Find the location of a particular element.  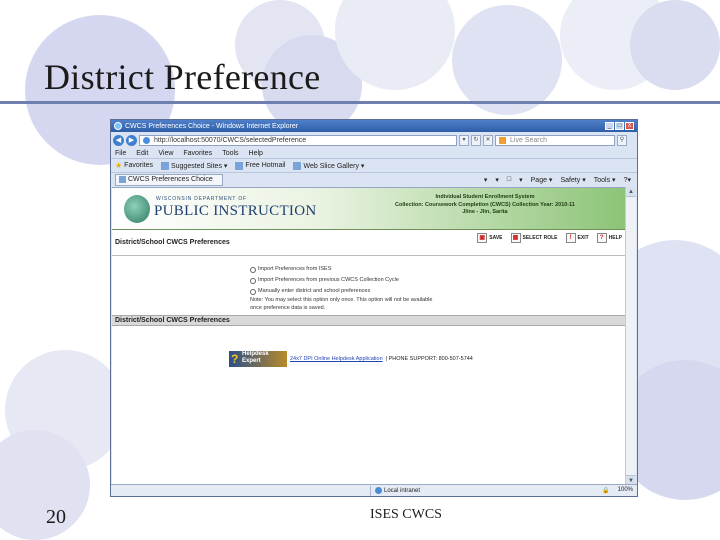

favorite-web-slice-gallery: Web Slice Gallery ▾ is located at coordinates (329, 165).